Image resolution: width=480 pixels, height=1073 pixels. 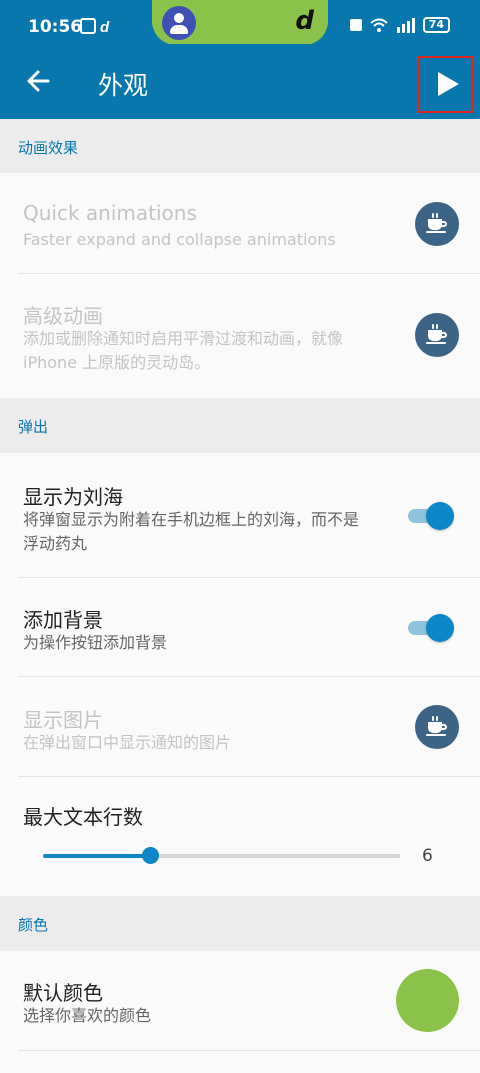 What do you see at coordinates (249, 1050) in the screenshot?
I see `divider` at bounding box center [249, 1050].